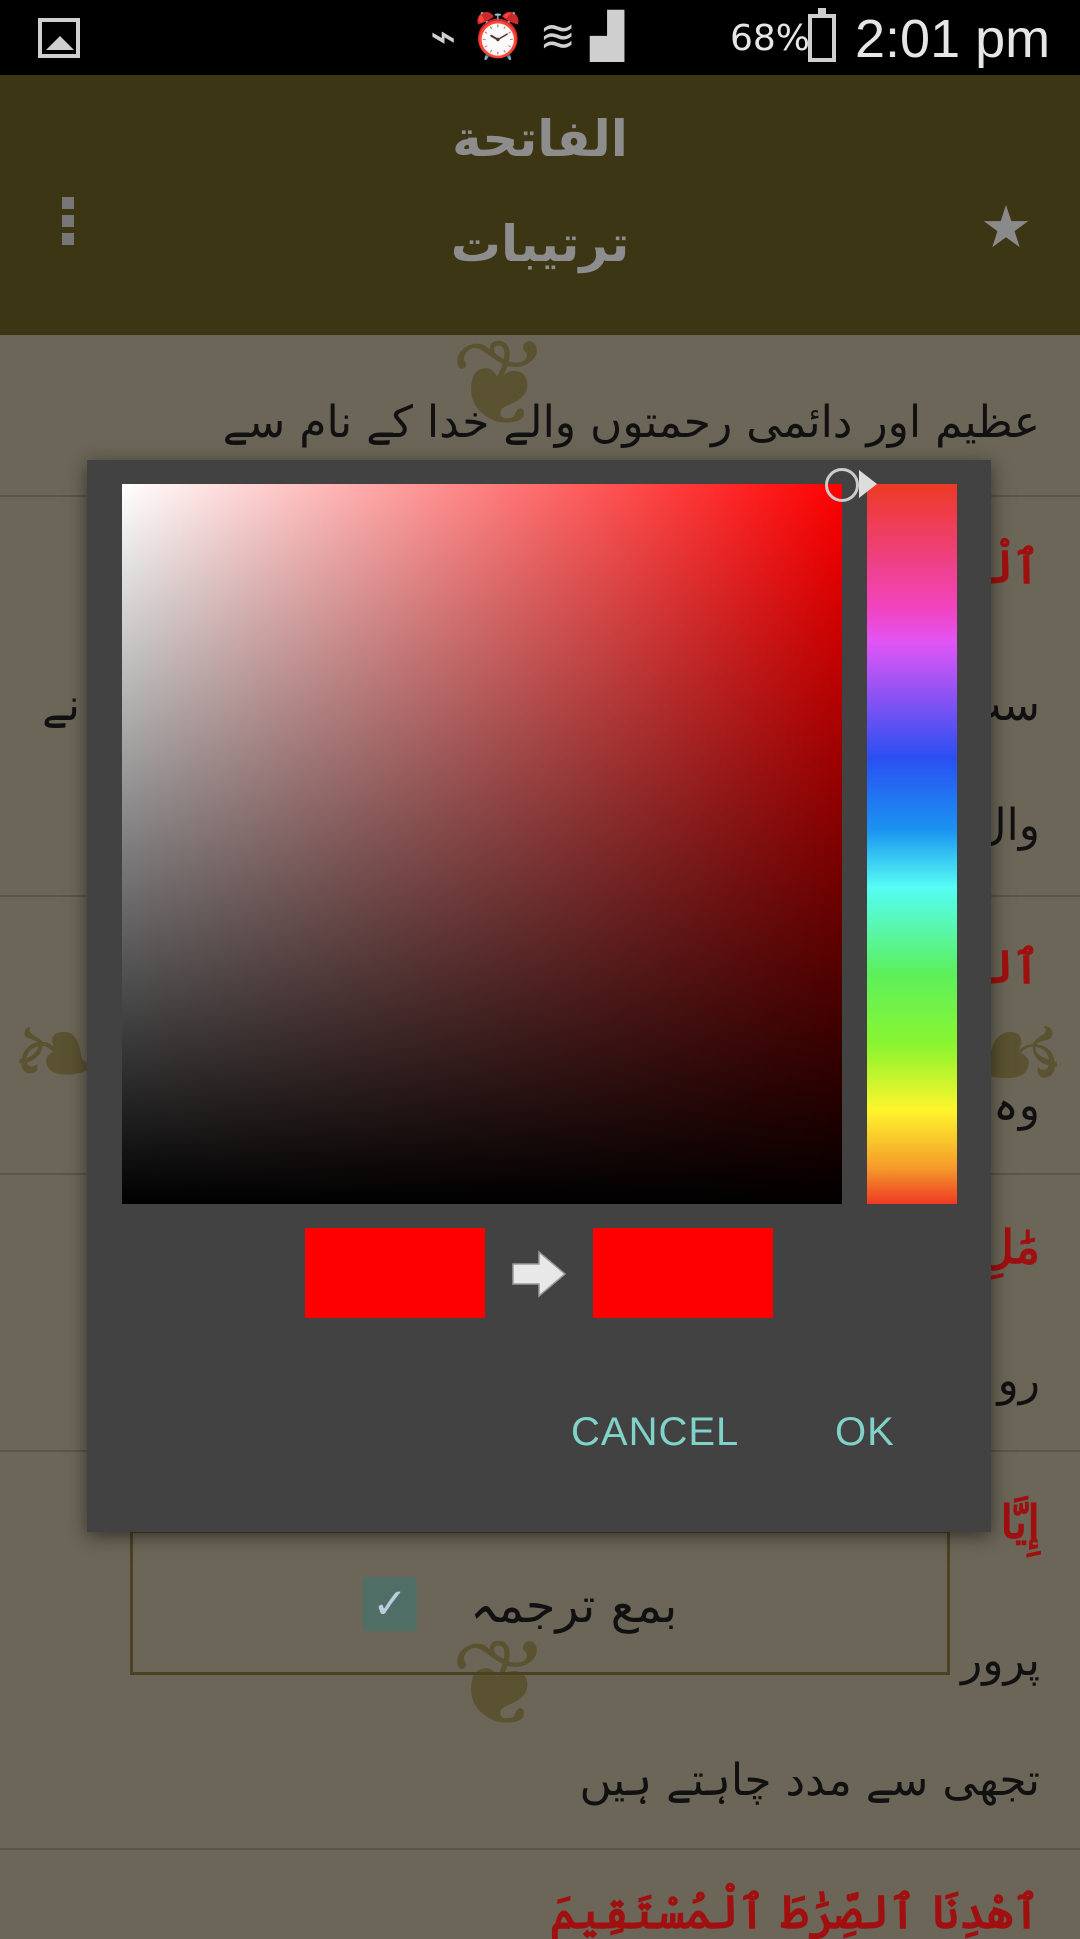 The image size is (1080, 1939). What do you see at coordinates (868, 484) in the screenshot?
I see `hue-slider-handle` at bounding box center [868, 484].